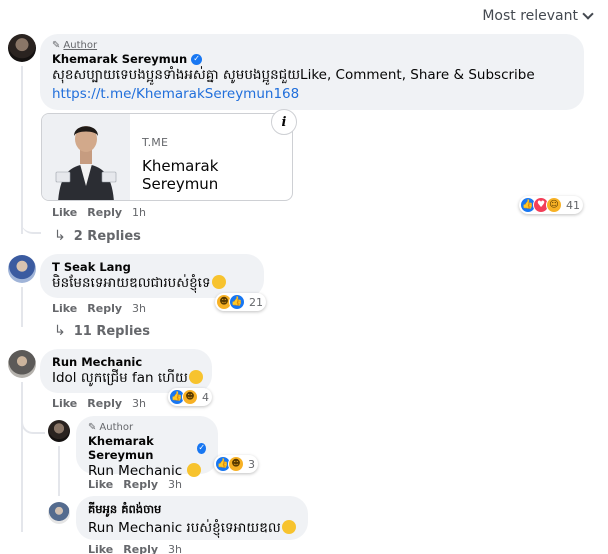  I want to click on reaction-summary: ☻ 👍 21, so click(240, 302).